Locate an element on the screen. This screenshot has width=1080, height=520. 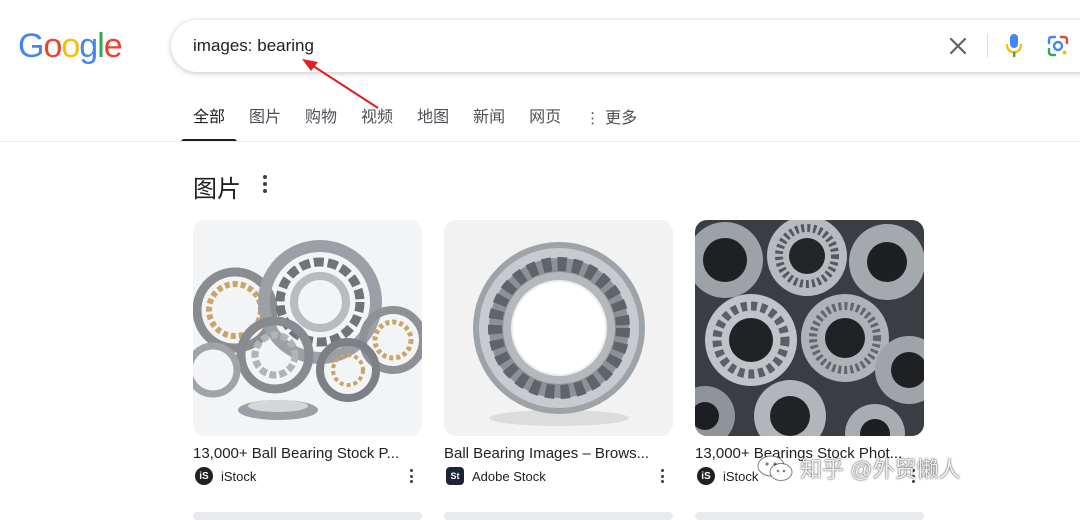
tab-more: ⋮ 更多 is located at coordinates (611, 119).